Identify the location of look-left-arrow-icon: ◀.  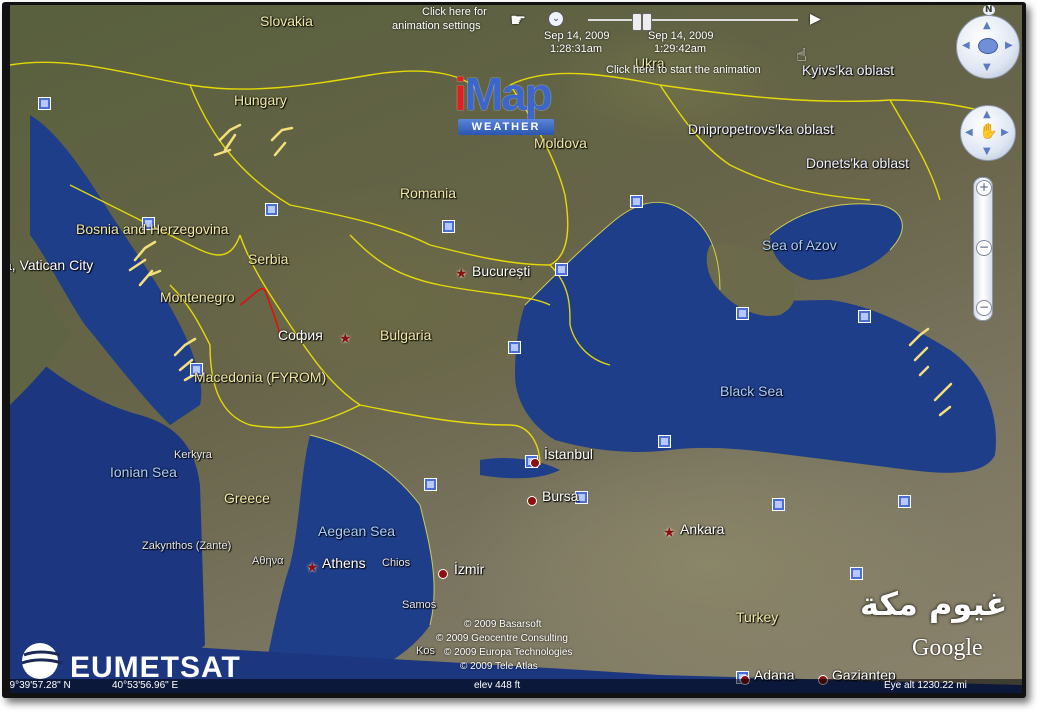
(966, 45).